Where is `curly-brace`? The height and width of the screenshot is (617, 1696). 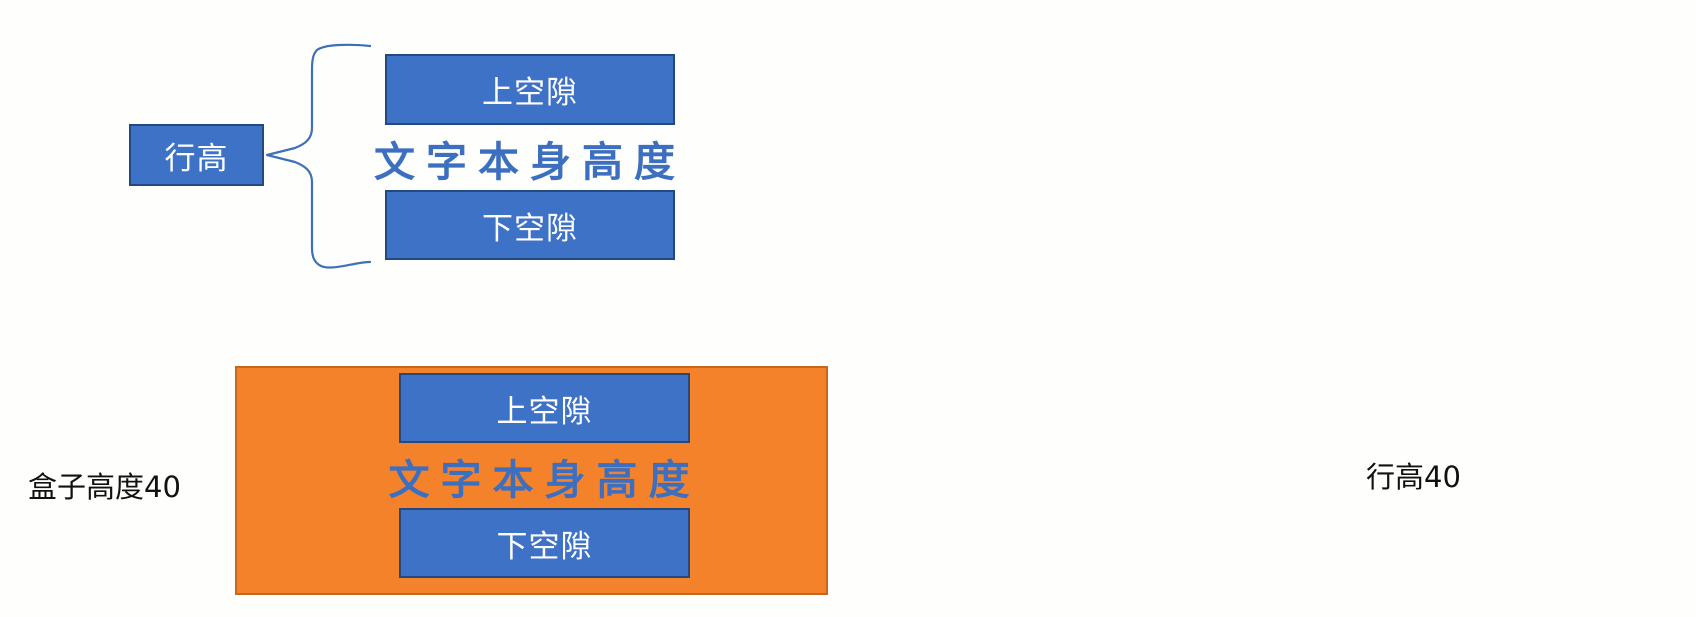 curly-brace is located at coordinates (318, 156).